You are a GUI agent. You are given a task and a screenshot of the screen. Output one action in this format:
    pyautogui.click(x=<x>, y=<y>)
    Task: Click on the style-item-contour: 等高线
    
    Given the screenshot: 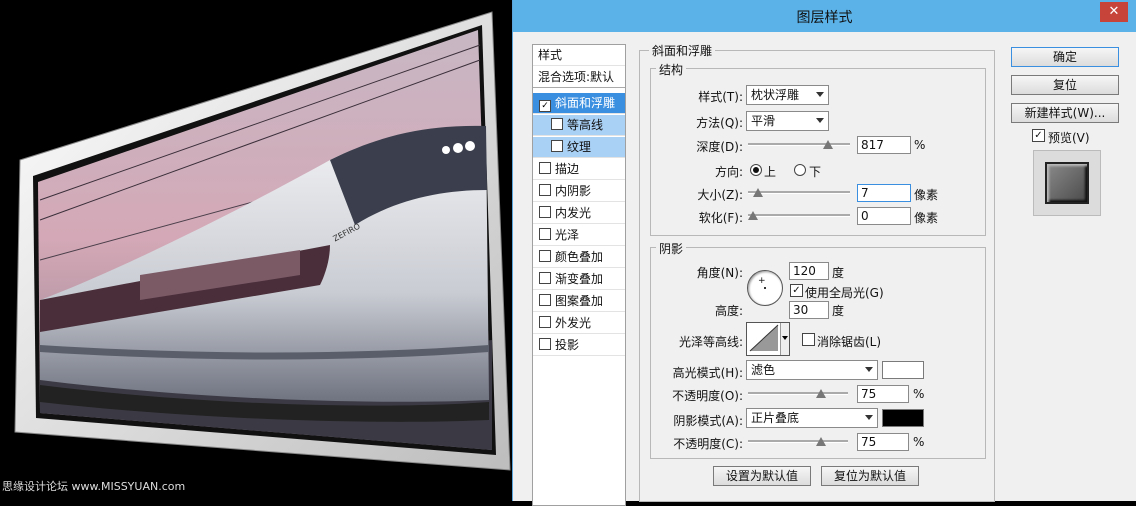 What is the action you would take?
    pyautogui.click(x=579, y=125)
    